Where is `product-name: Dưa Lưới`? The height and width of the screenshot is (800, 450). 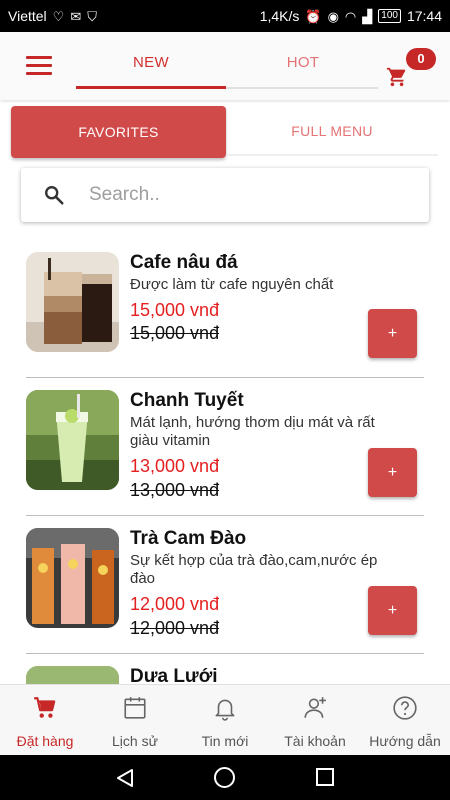 product-name: Dưa Lưới is located at coordinates (174, 675).